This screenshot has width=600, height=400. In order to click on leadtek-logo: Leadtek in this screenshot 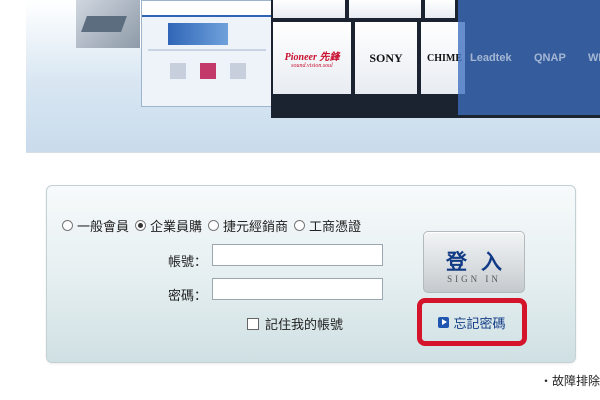, I will do `click(491, 58)`.